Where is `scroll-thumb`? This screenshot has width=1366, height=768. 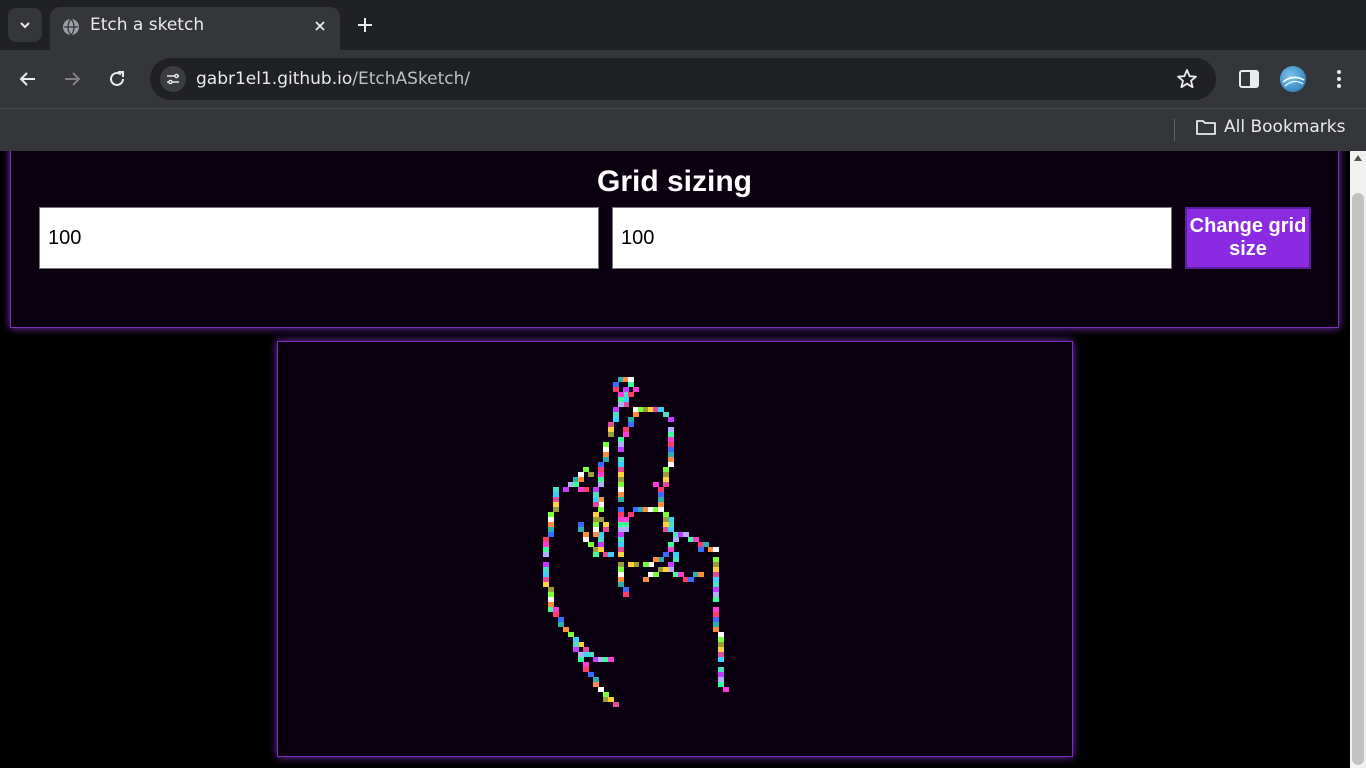
scroll-thumb is located at coordinates (1358, 479).